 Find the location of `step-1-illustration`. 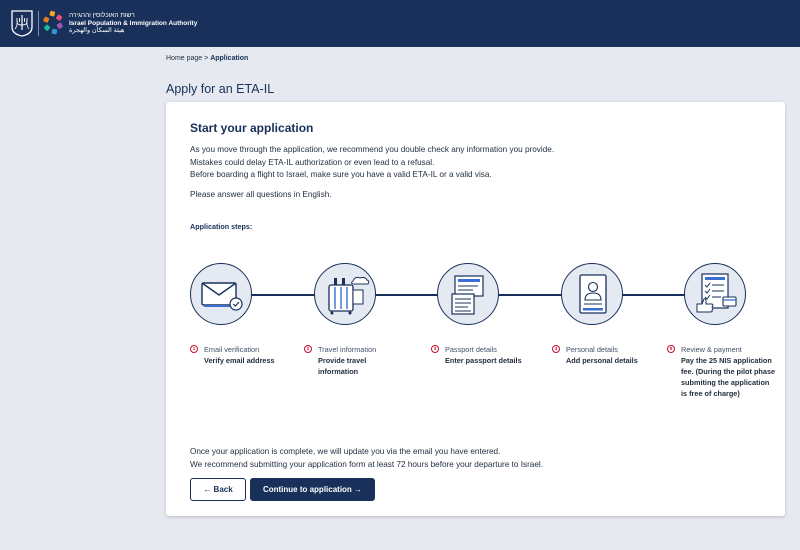

step-1-illustration is located at coordinates (221, 294).